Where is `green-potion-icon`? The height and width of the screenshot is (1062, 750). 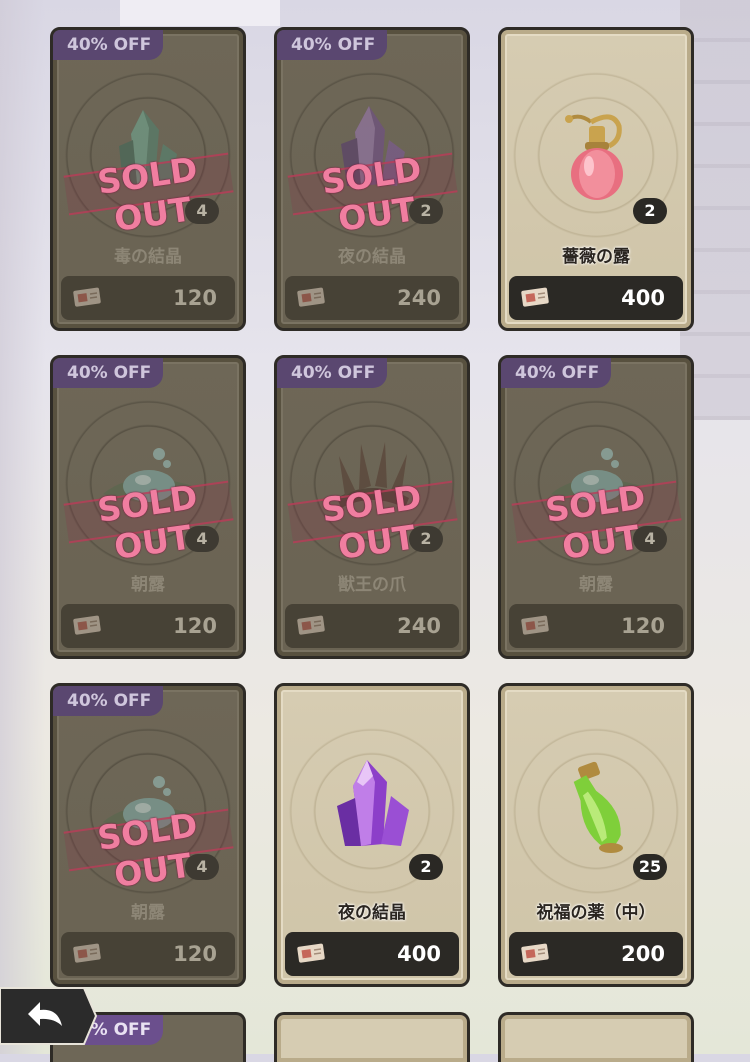
green-potion-icon is located at coordinates (598, 807).